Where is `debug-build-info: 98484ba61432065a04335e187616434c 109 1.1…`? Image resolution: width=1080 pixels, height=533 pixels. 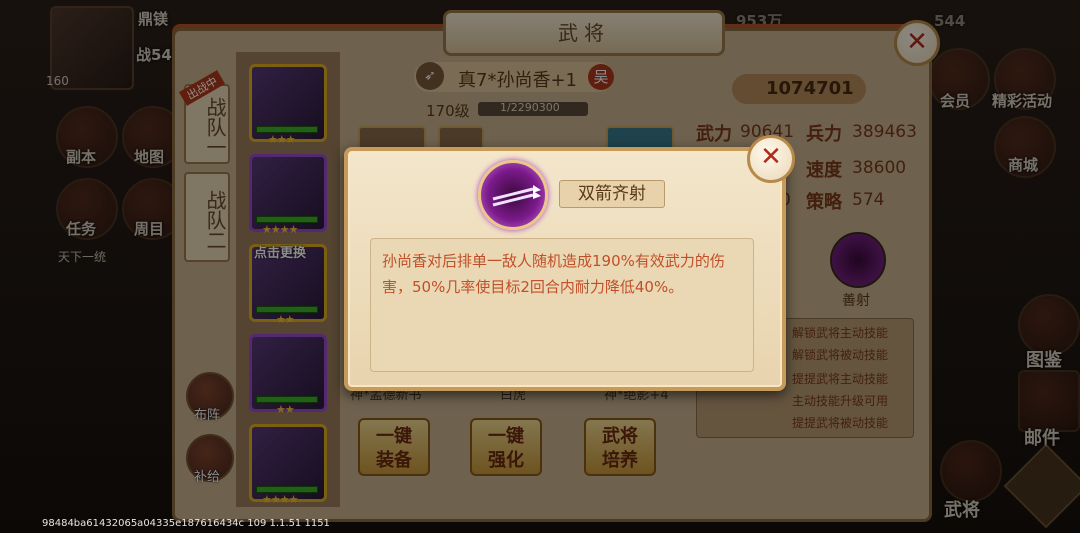 debug-build-info: 98484ba61432065a04335e187616434c 109 1.1… is located at coordinates (186, 523).